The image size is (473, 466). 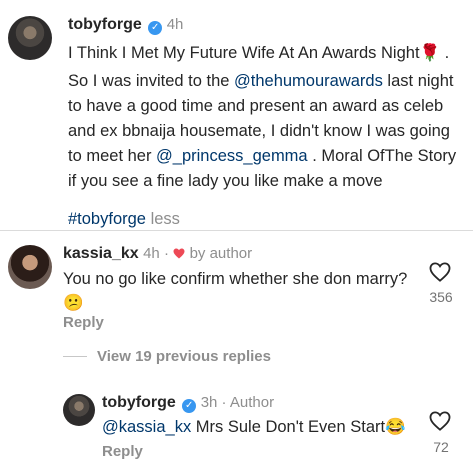 What do you see at coordinates (430, 53) in the screenshot?
I see `rose-emoji-icon: 🌹` at bounding box center [430, 53].